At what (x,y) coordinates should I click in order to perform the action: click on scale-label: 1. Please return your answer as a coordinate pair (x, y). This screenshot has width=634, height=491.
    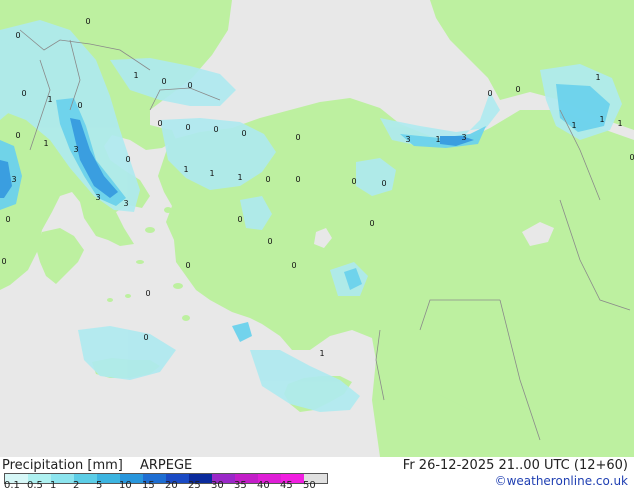
    Looking at the image, I should click on (53, 485).